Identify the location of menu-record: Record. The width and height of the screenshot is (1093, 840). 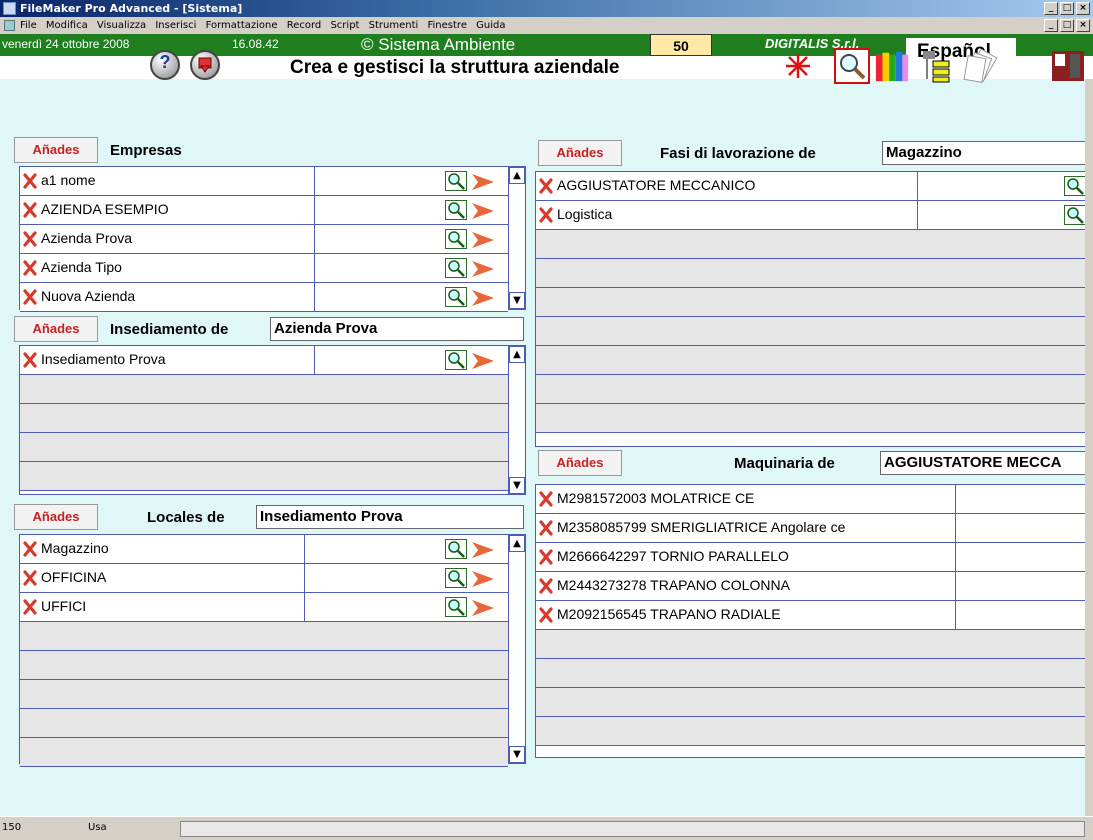
(304, 25).